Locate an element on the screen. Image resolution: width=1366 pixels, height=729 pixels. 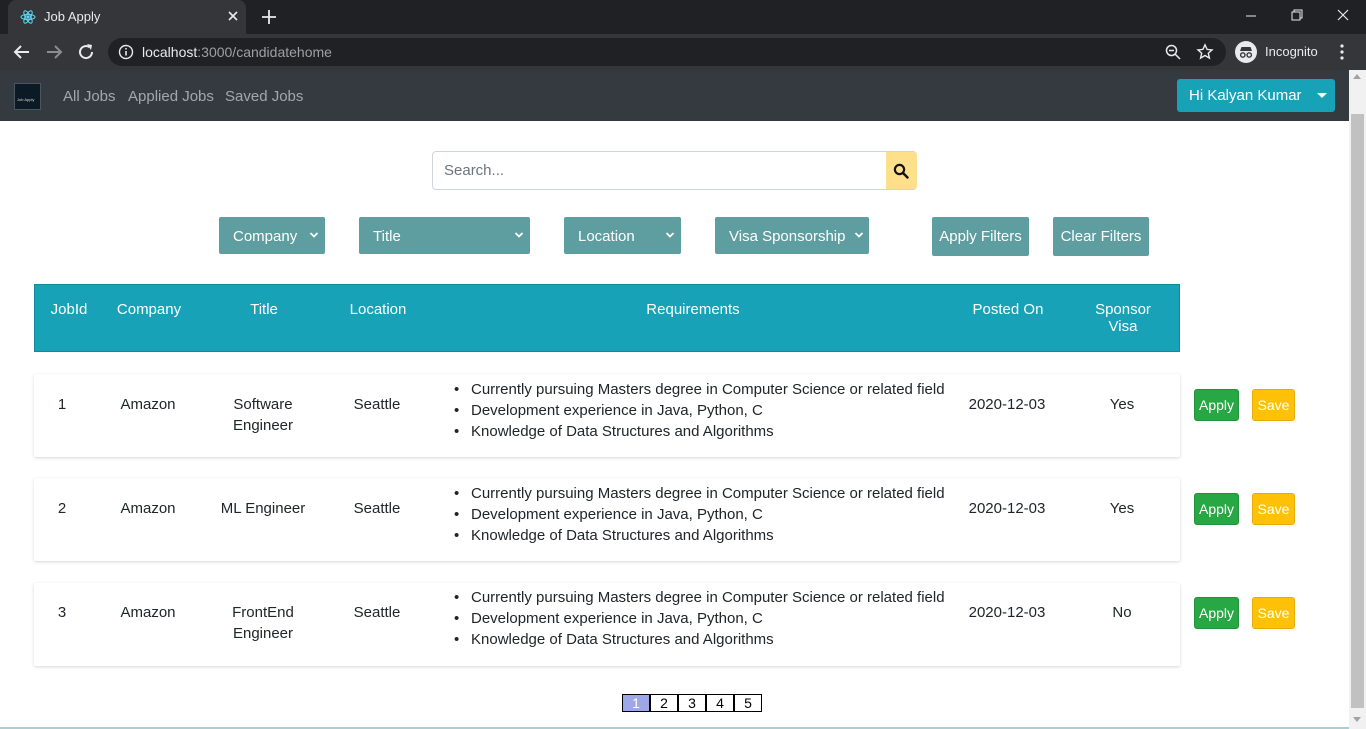
job-sponsor-visa: No is located at coordinates (1122, 612).